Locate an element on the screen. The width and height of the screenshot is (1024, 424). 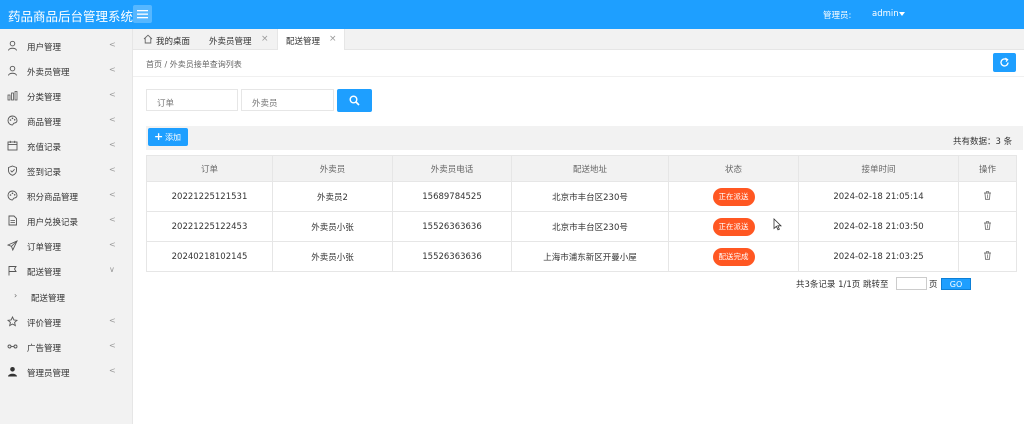
status-cell: 正在派送 is located at coordinates (733, 196).